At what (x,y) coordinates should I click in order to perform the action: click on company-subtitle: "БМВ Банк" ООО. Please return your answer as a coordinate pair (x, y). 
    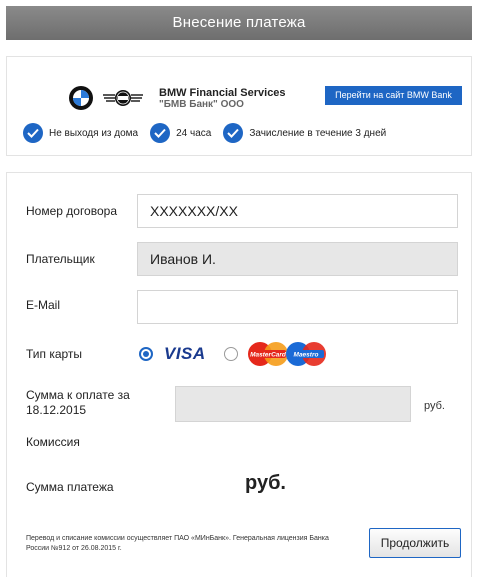
    Looking at the image, I should click on (201, 104).